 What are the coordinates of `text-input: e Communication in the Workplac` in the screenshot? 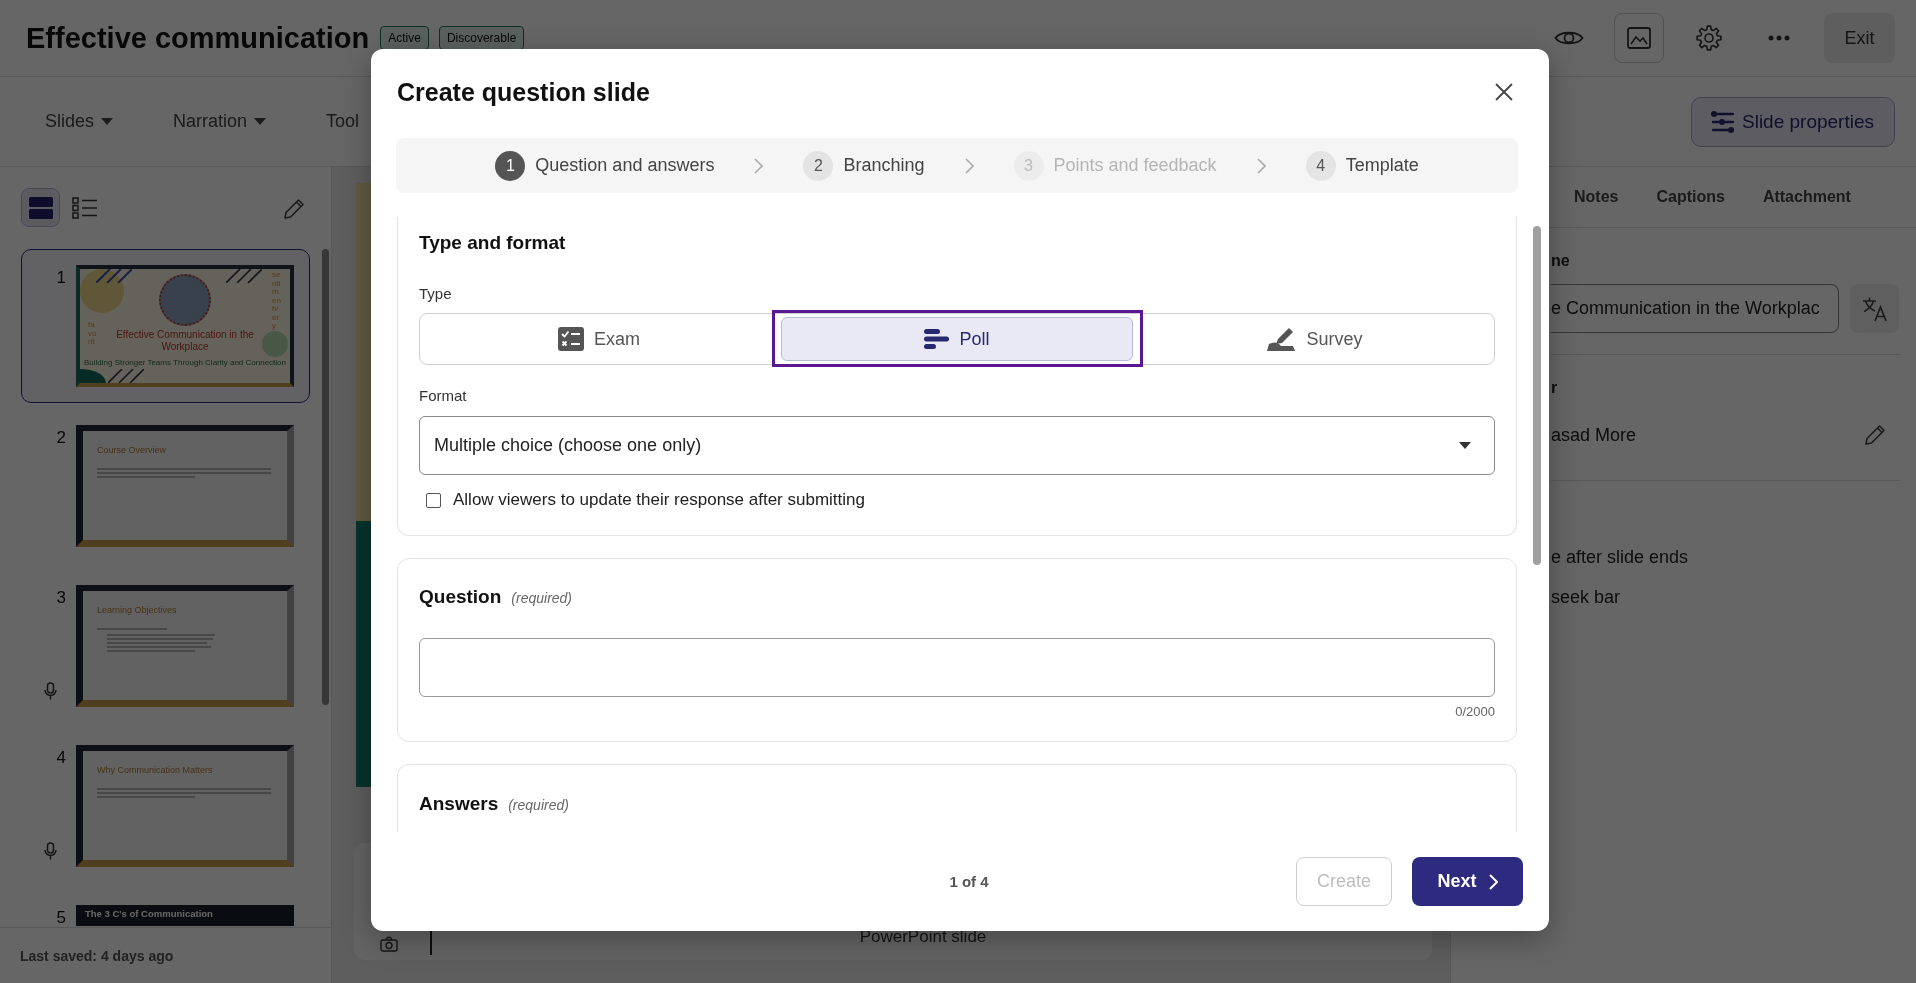 It's located at (1695, 308).